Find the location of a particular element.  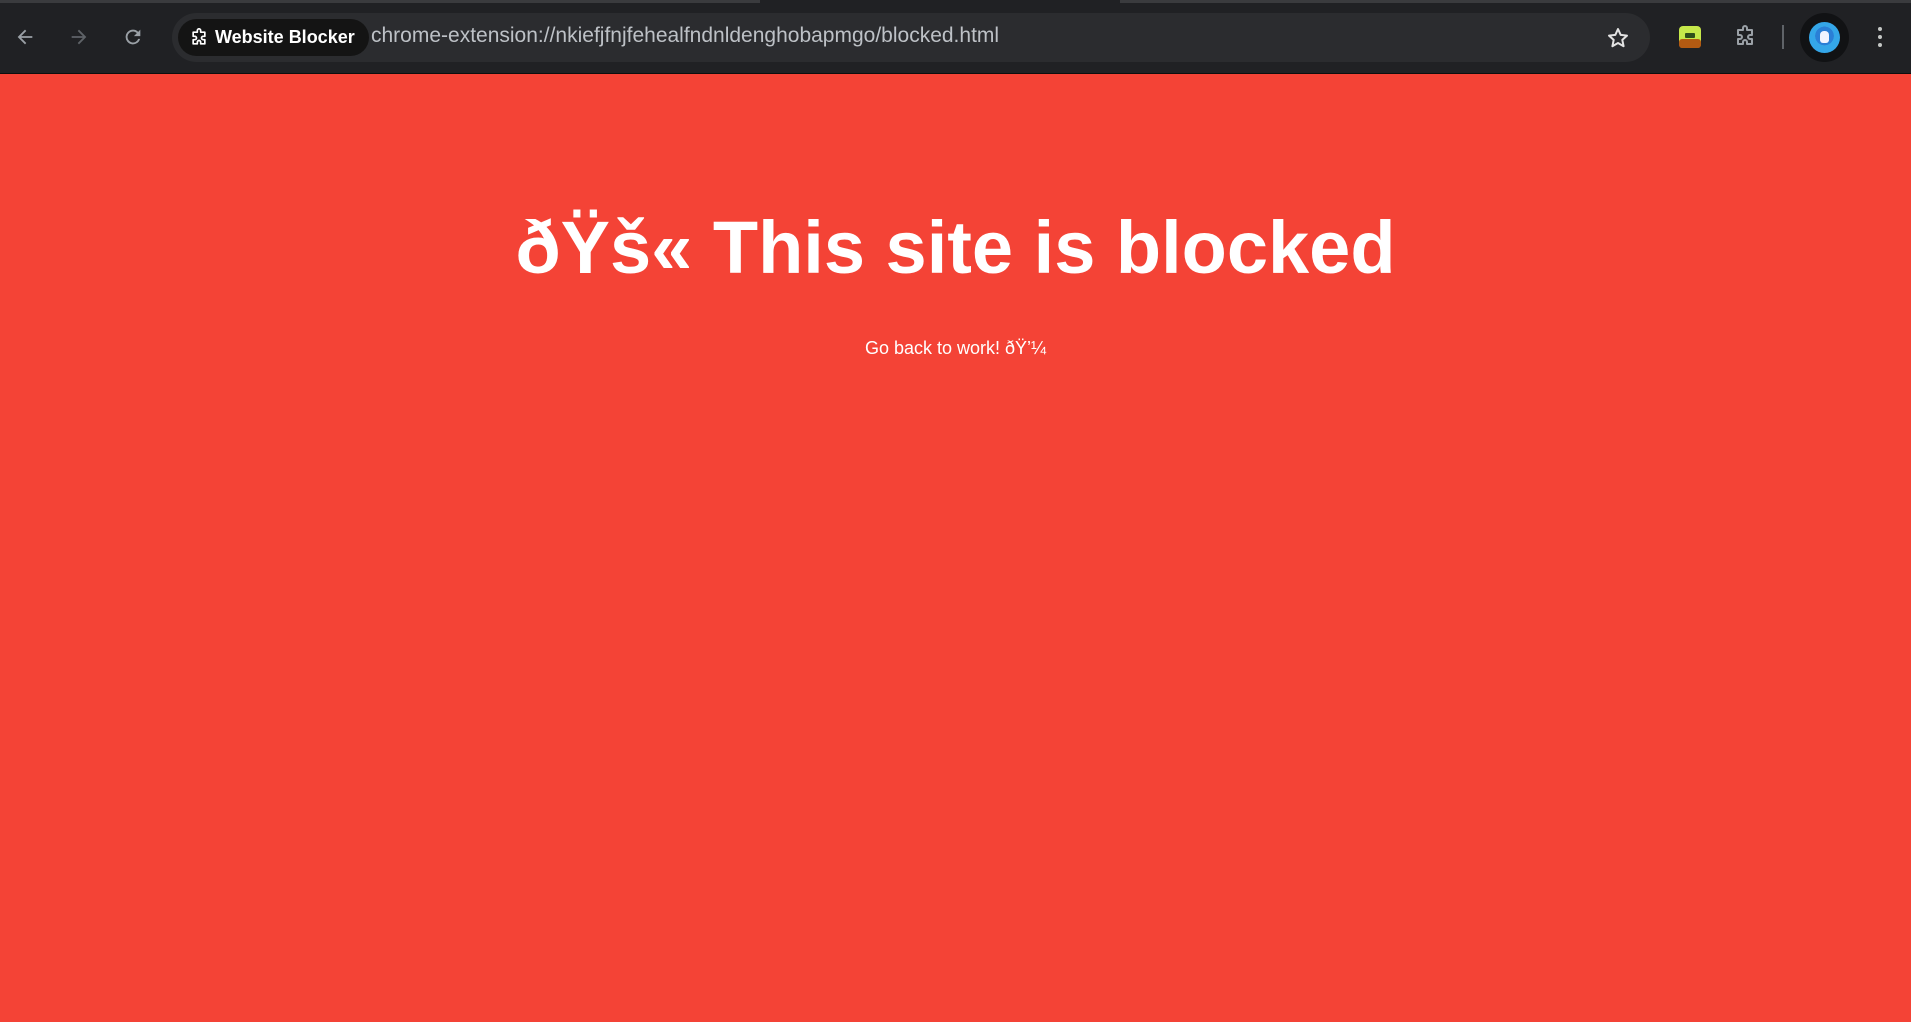

extensions-menu-button is located at coordinates (1745, 37).